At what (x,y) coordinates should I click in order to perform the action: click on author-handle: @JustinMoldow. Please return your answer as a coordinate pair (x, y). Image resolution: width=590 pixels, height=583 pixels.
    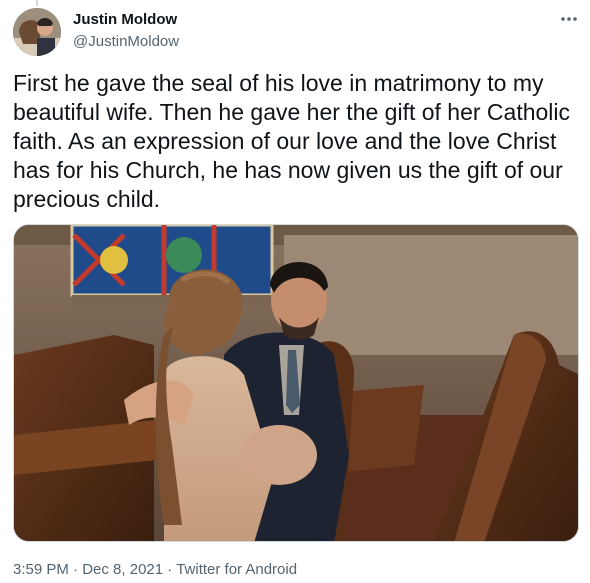
    Looking at the image, I should click on (126, 41).